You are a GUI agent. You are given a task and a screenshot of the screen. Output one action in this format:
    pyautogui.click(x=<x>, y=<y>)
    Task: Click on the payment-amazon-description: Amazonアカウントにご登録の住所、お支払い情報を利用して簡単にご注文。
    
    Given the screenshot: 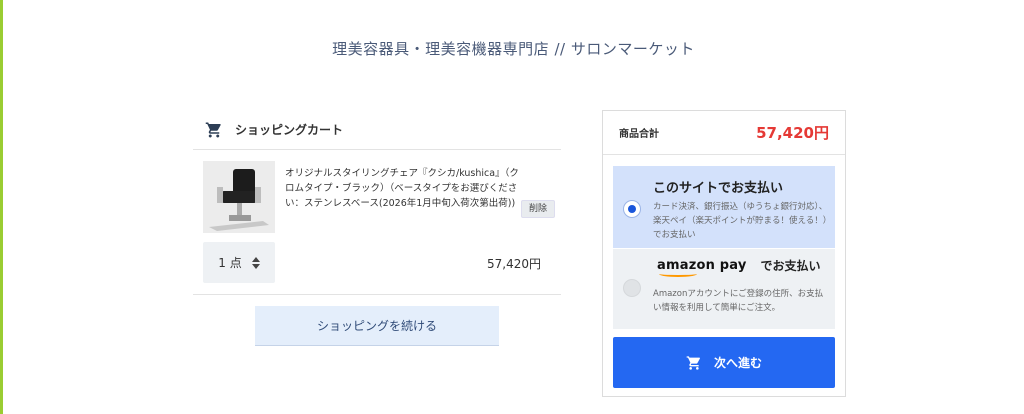 What is the action you would take?
    pyautogui.click(x=738, y=301)
    